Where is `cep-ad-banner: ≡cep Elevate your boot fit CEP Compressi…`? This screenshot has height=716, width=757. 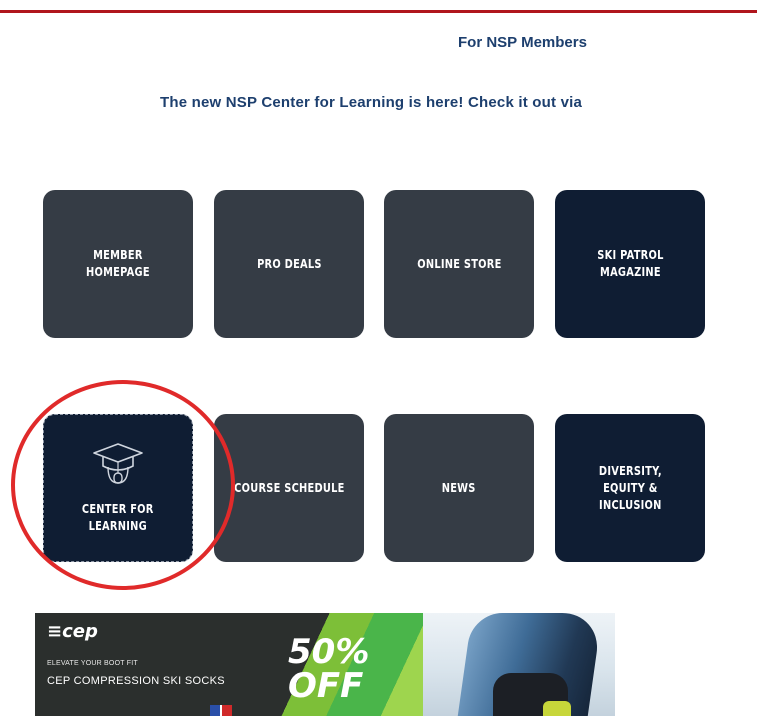
cep-ad-banner: ≡cep Elevate your boot fit CEP Compressi… is located at coordinates (325, 664).